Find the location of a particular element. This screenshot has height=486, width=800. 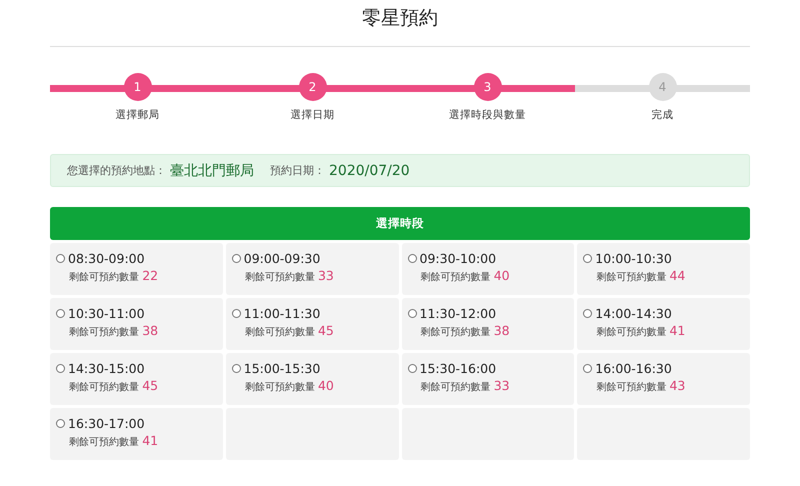

time-slot: 15:00-15:30 剩餘可預約數量 40 is located at coordinates (312, 379).